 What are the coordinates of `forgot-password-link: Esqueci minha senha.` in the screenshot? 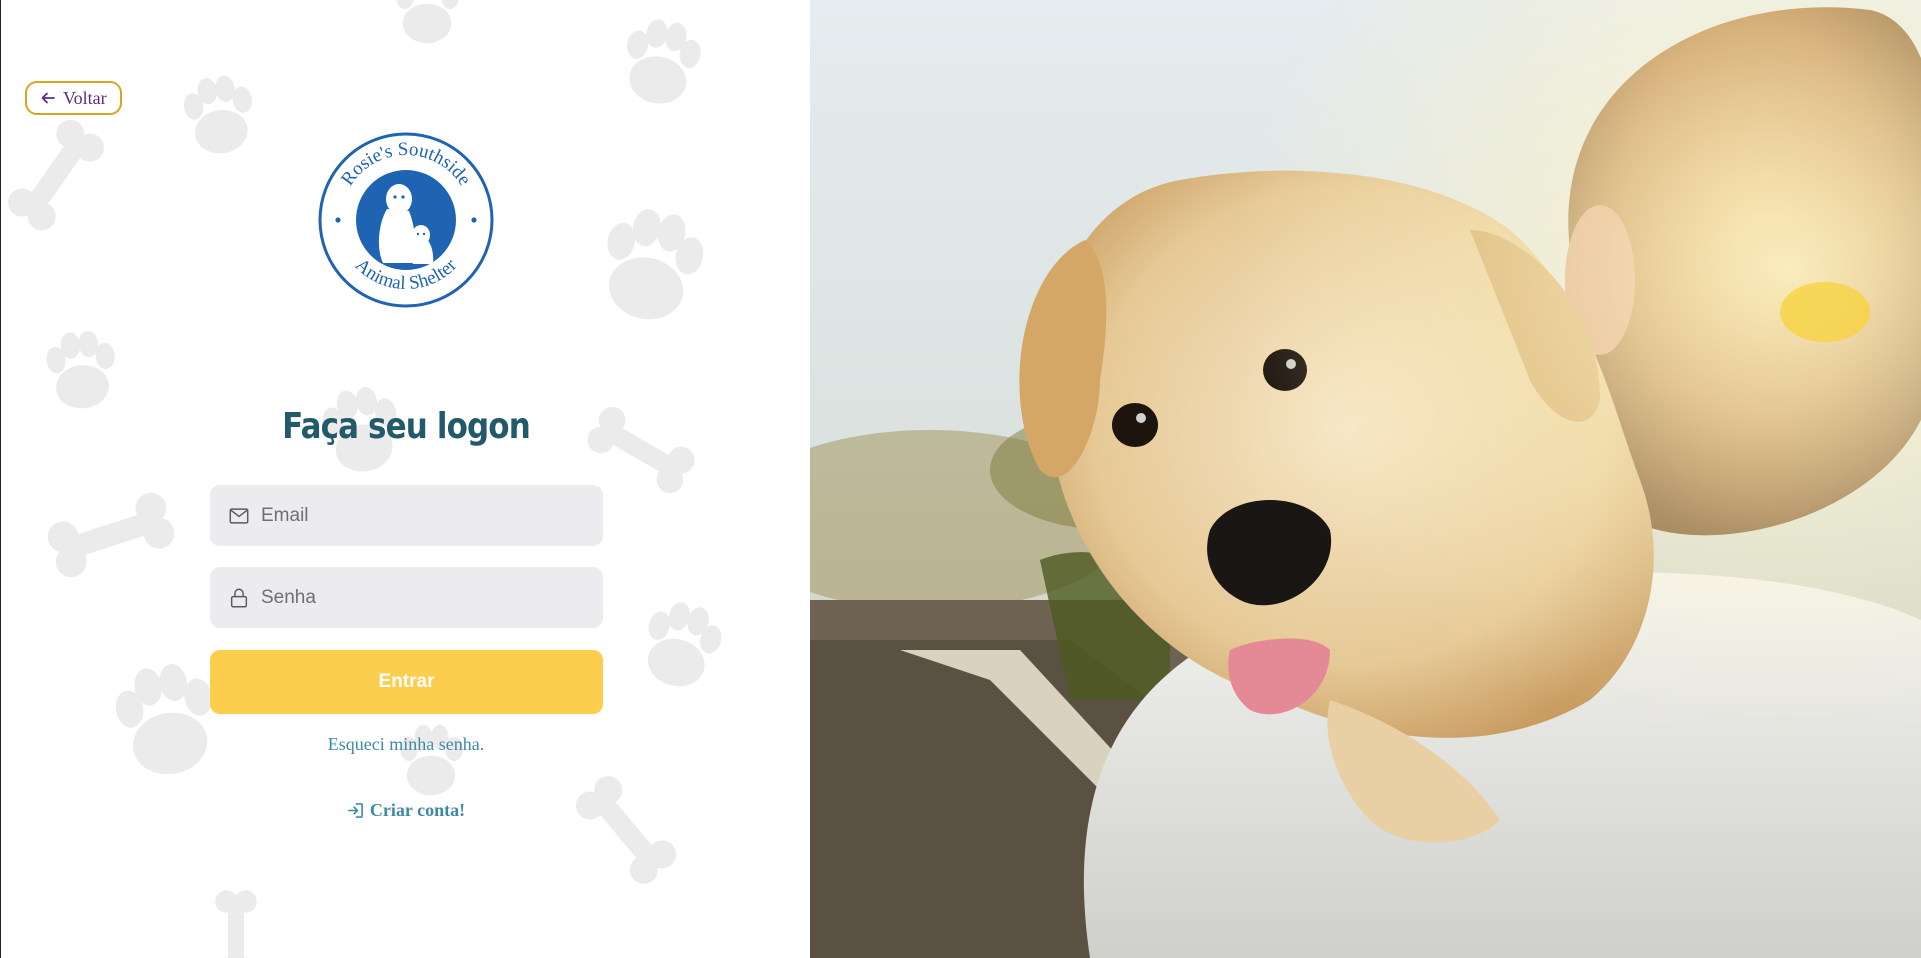 It's located at (405, 744).